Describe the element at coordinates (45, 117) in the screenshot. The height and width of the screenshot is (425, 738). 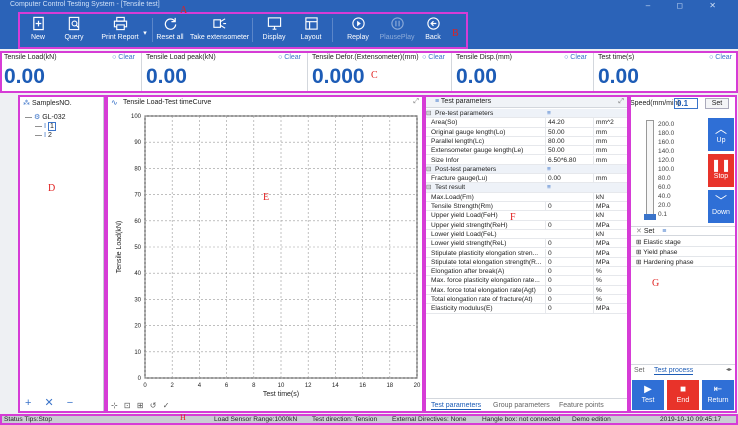
I see `tree-root-node: — ⚙ GL-032` at that location.